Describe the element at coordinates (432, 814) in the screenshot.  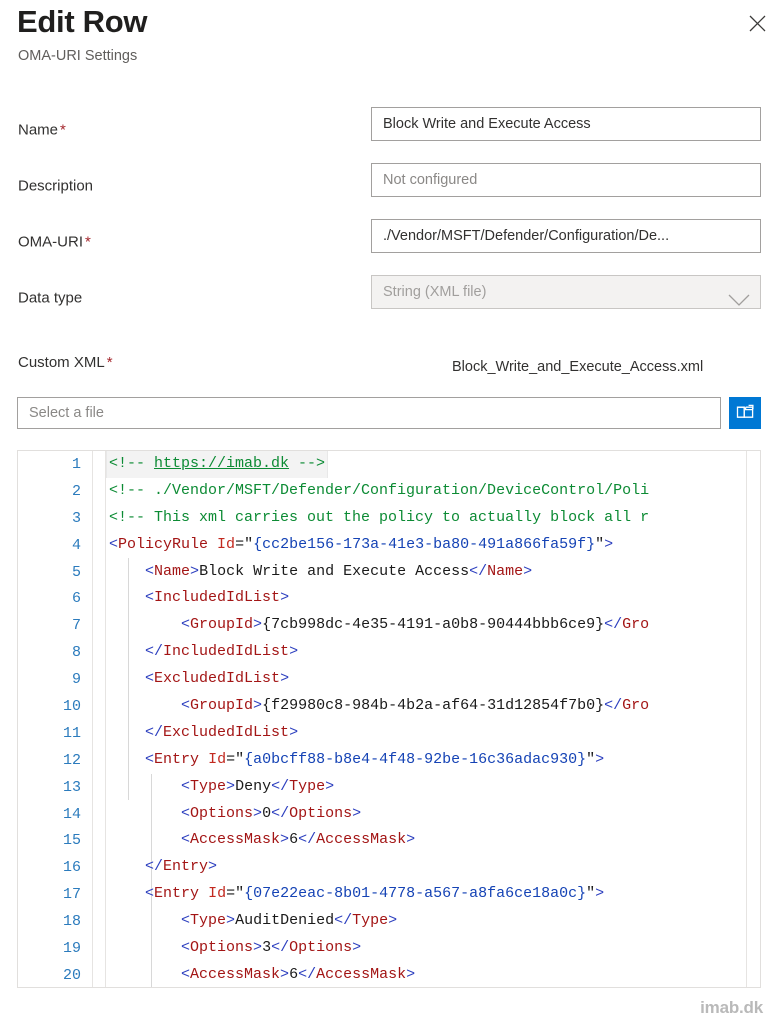
I see `code-line-text: <Options>0</Options>` at that location.